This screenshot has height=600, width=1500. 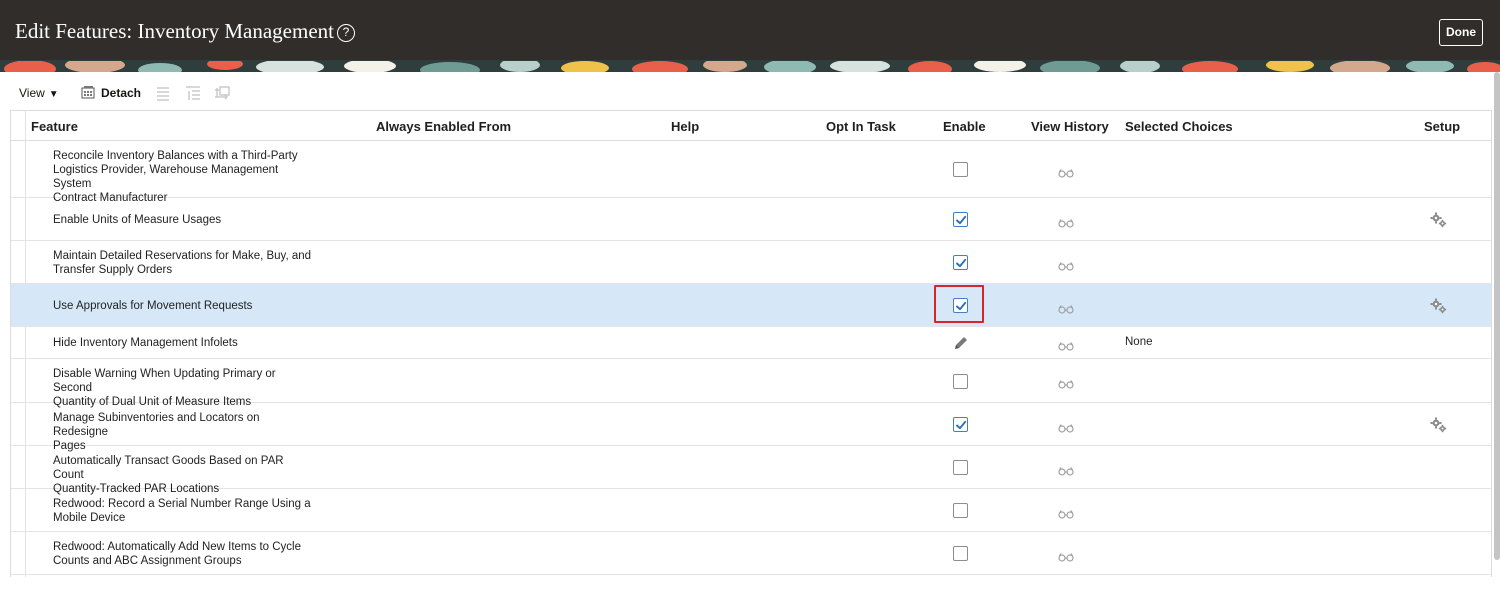 What do you see at coordinates (223, 93) in the screenshot?
I see `reorder-columns-icon` at bounding box center [223, 93].